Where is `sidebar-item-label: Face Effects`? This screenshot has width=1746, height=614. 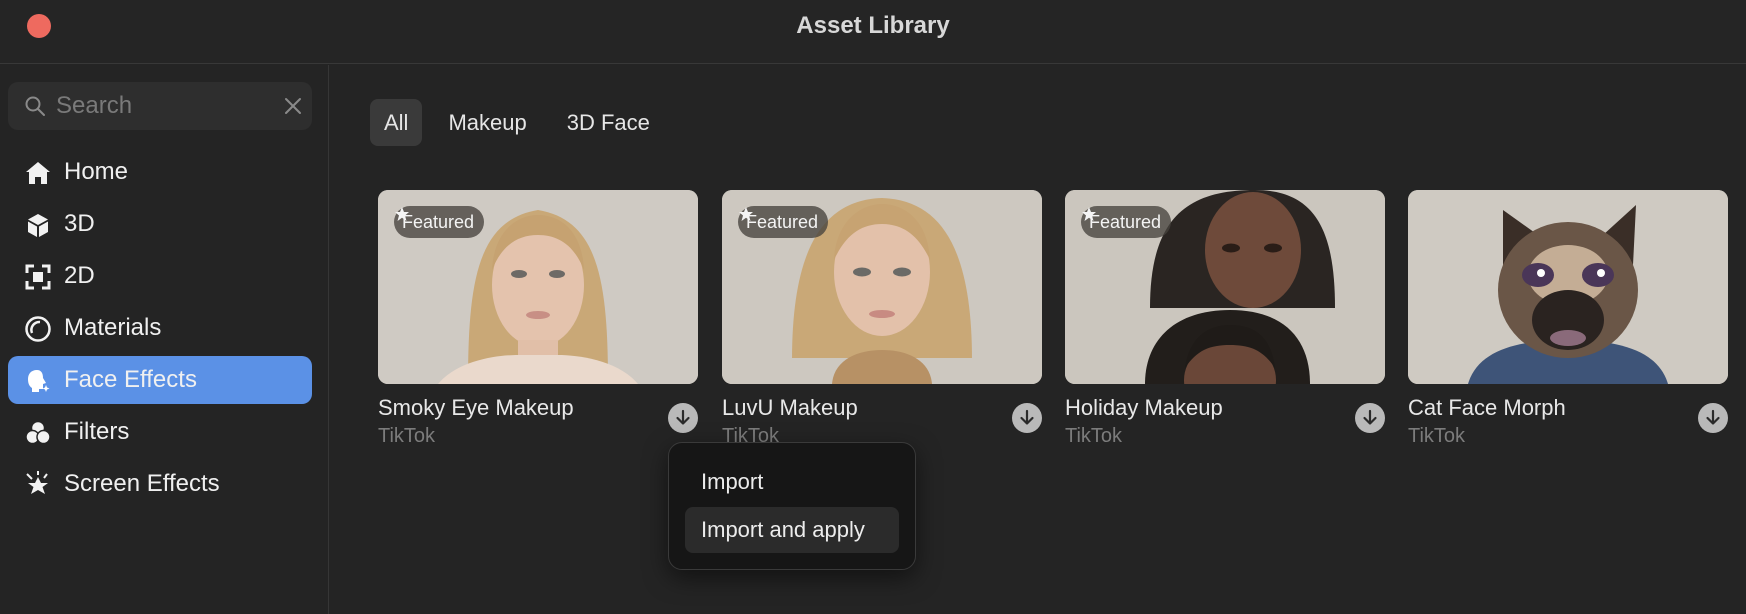
sidebar-item-label: Face Effects is located at coordinates (130, 379).